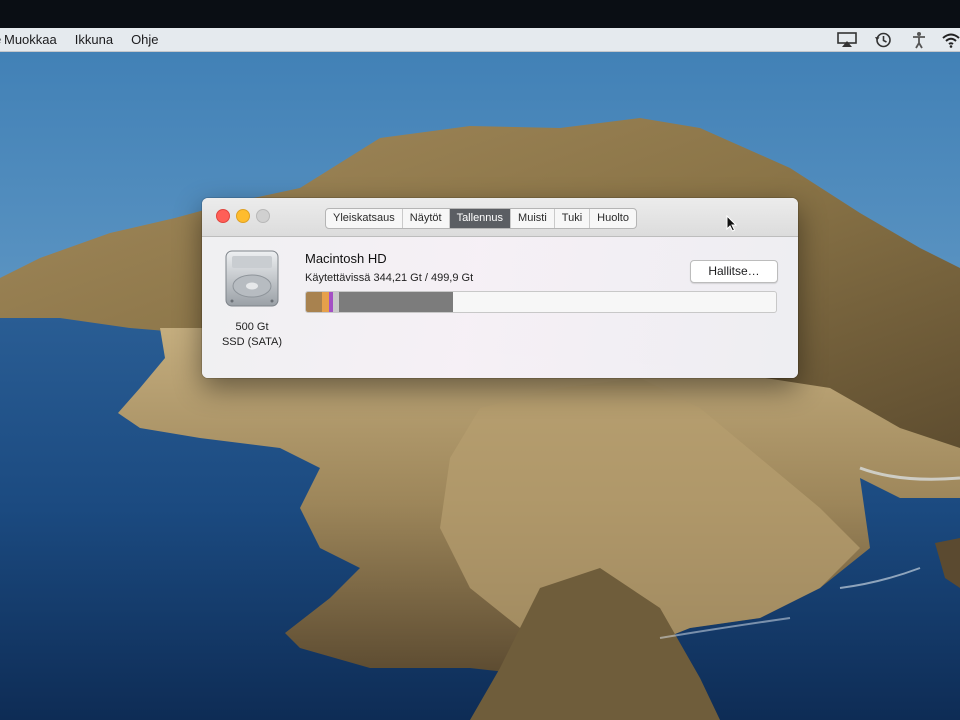 The width and height of the screenshot is (960, 720). Describe the element at coordinates (426, 218) in the screenshot. I see `tab-naytot: Näytöt` at that location.